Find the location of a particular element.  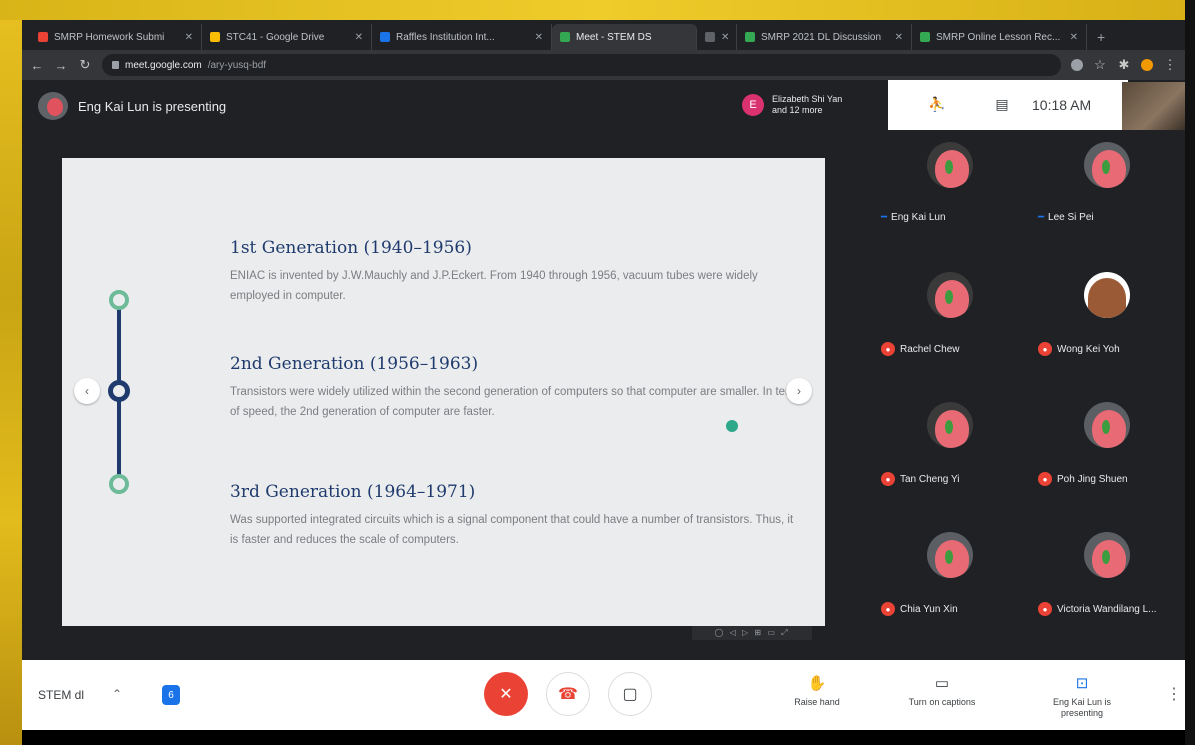

extensions-icon: ✱ is located at coordinates (1124, 65).